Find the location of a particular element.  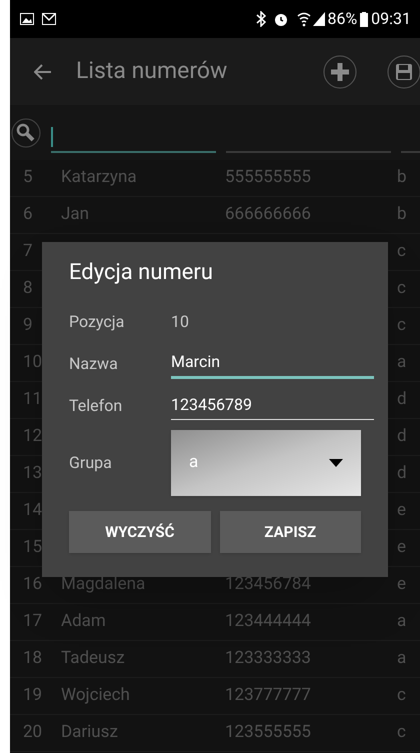

phone-number: 555555555 is located at coordinates (268, 178).